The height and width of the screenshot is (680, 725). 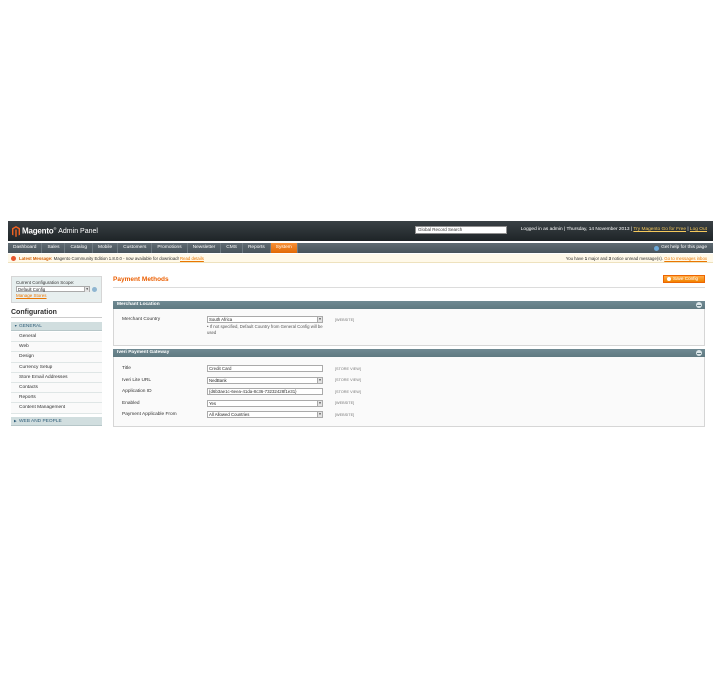 What do you see at coordinates (56, 295) in the screenshot?
I see `manage-stores-link: Manage Stores` at bounding box center [56, 295].